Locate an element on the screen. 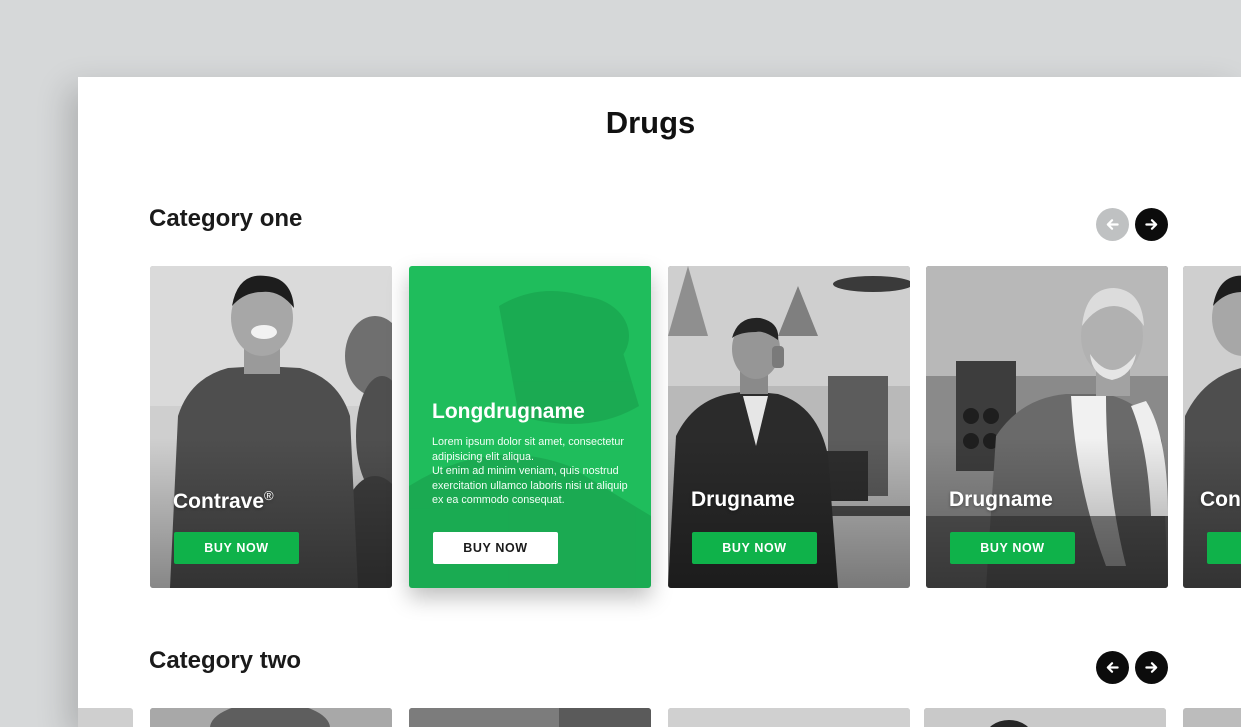  page-title: Drugs is located at coordinates (650, 122).